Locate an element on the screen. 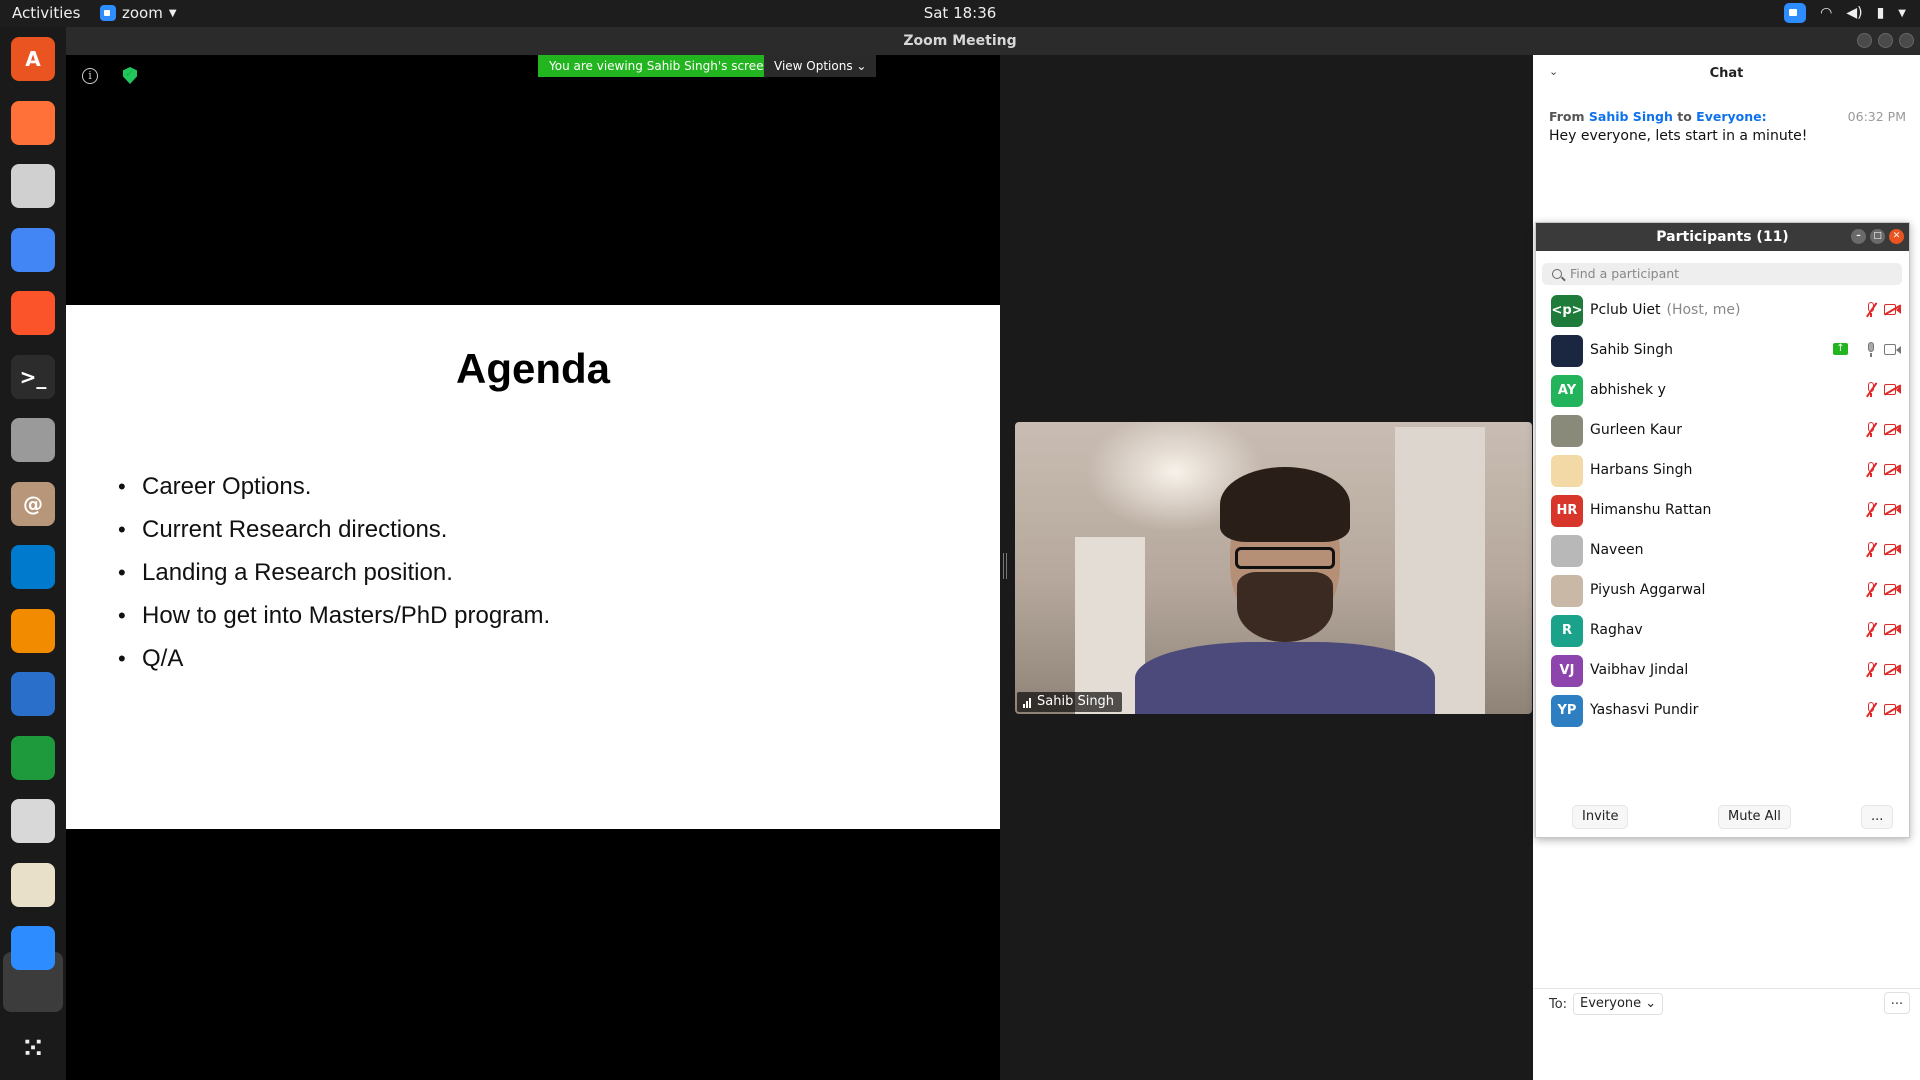 This screenshot has height=1080, width=1920. video-tile: Sahib Singh is located at coordinates (1273, 568).